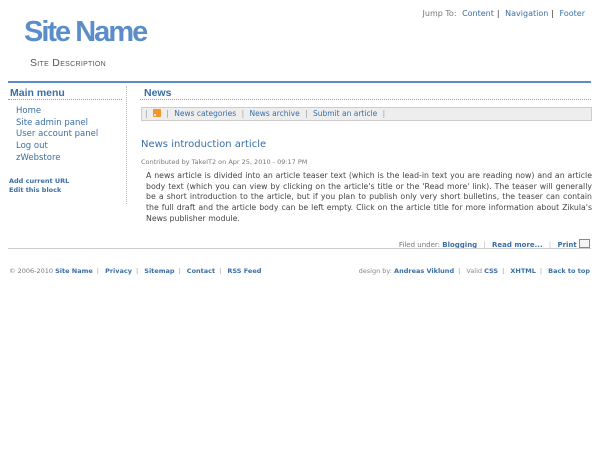  Describe the element at coordinates (365, 99) in the screenshot. I see `news-title-divider` at that location.